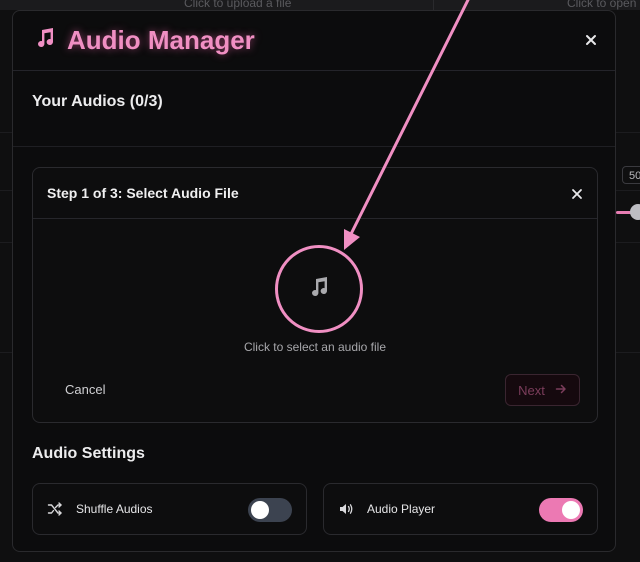  What do you see at coordinates (315, 347) in the screenshot?
I see `upload-instruction: Click to select an audio file` at bounding box center [315, 347].